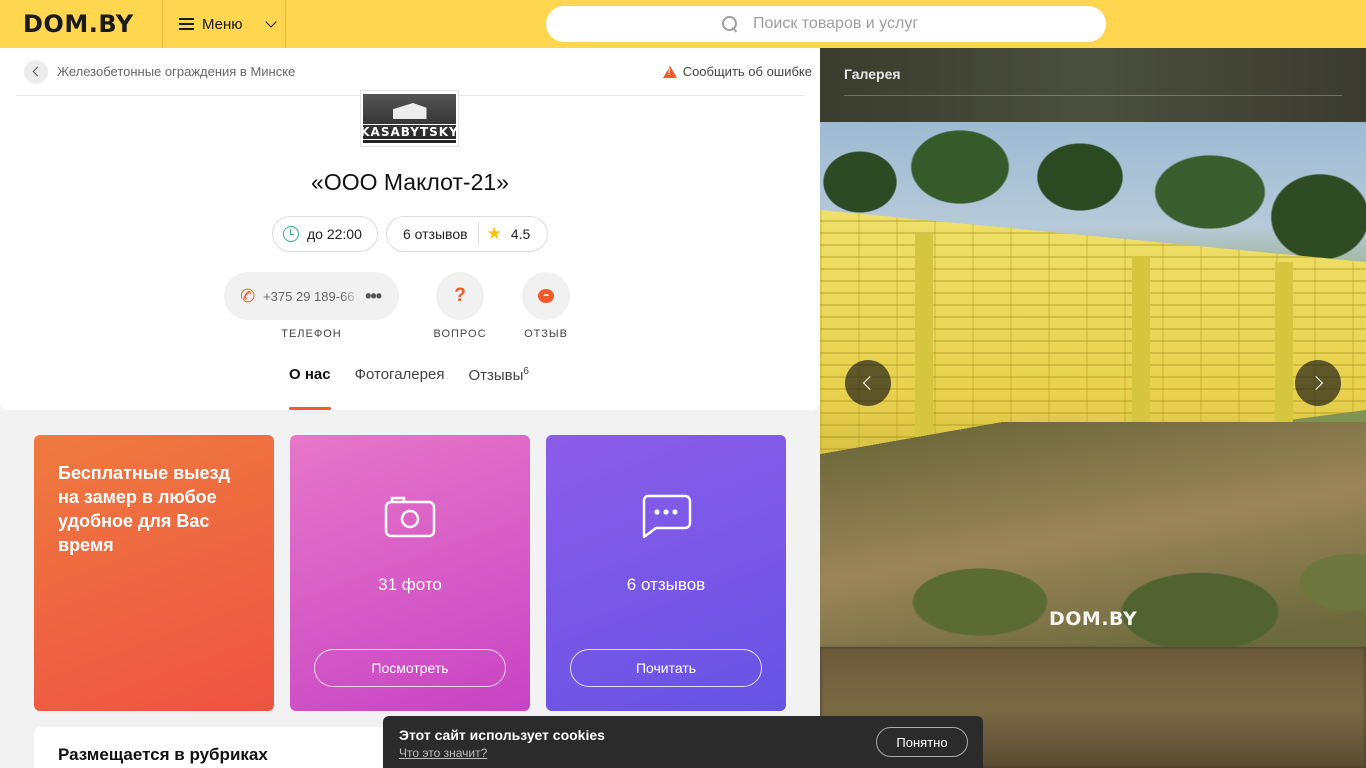 Image resolution: width=1366 pixels, height=768 pixels. I want to click on more-dots-icon: •••, so click(373, 295).